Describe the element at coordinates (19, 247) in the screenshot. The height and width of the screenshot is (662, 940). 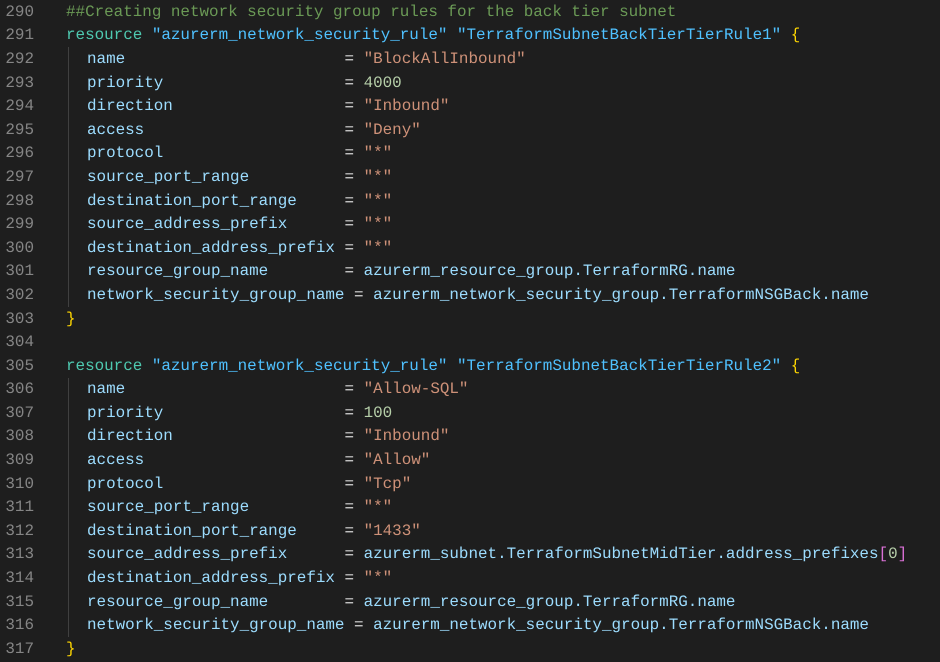
I see `line-number: 300` at that location.